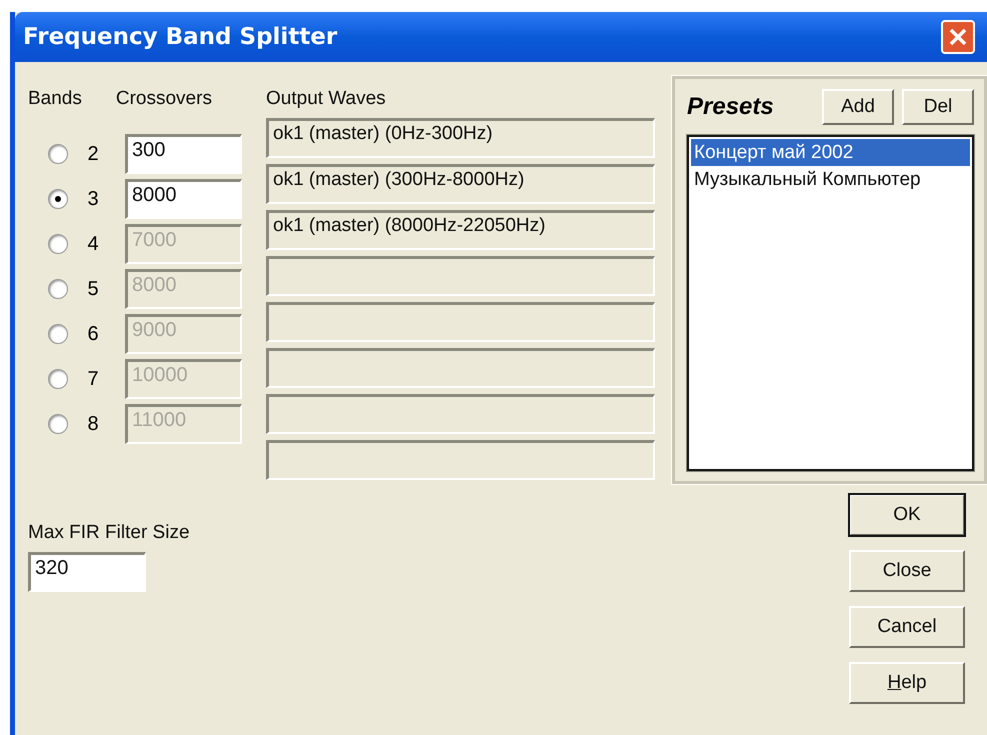 The width and height of the screenshot is (987, 735). I want to click on band-number: 4, so click(93, 244).